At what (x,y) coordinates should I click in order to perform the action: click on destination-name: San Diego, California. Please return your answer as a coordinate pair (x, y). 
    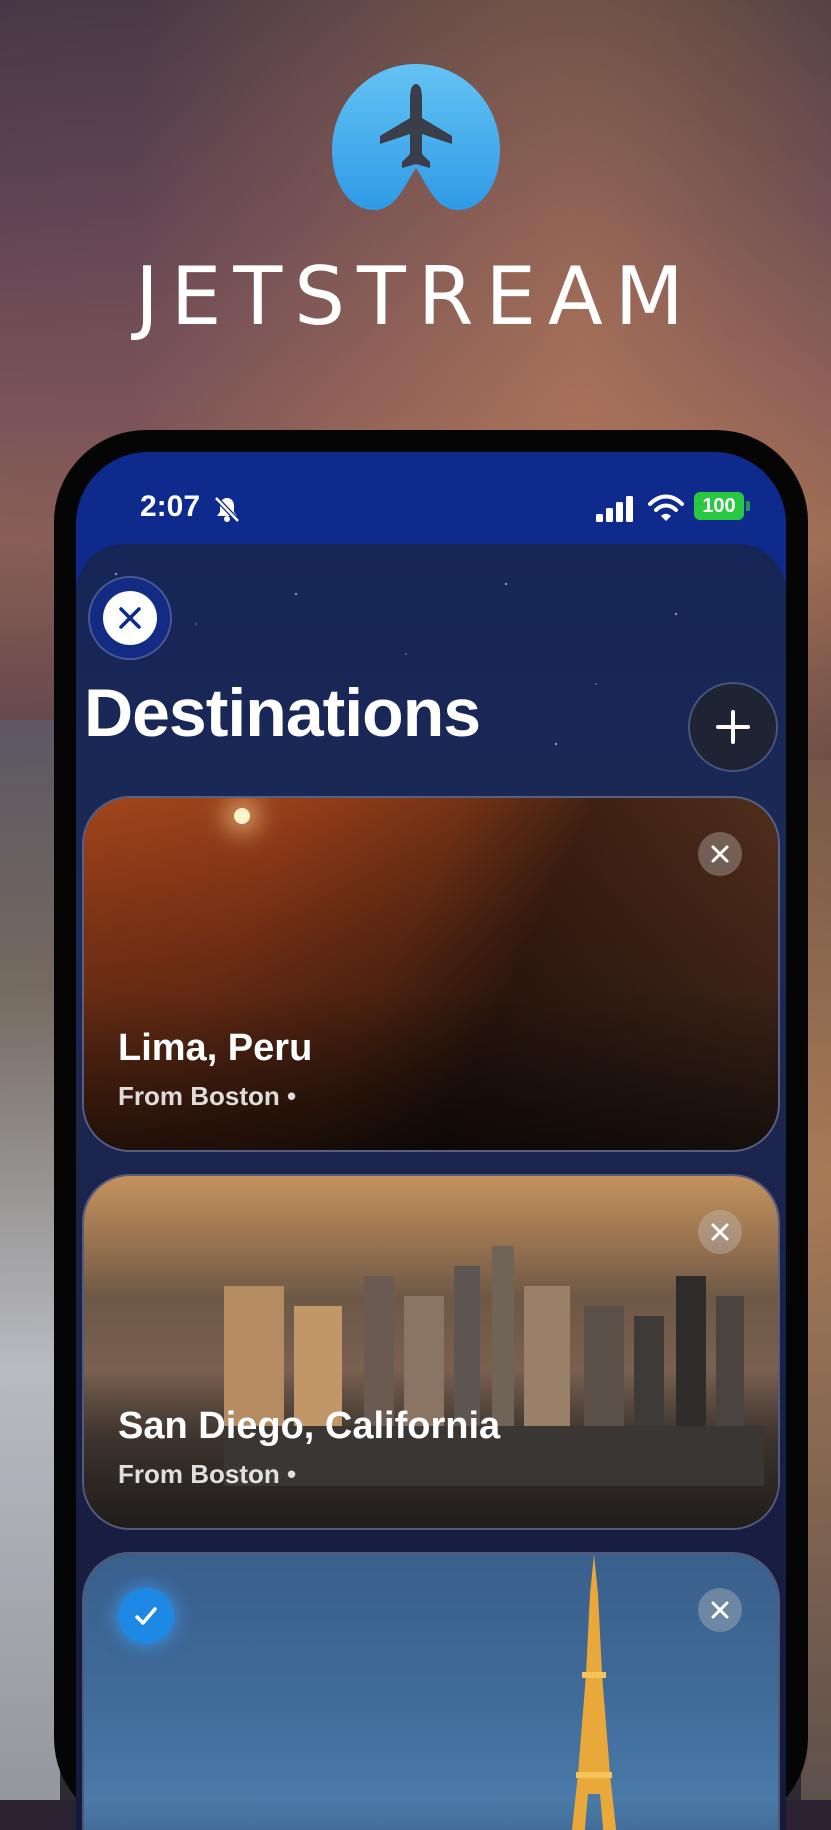
    Looking at the image, I should click on (309, 1426).